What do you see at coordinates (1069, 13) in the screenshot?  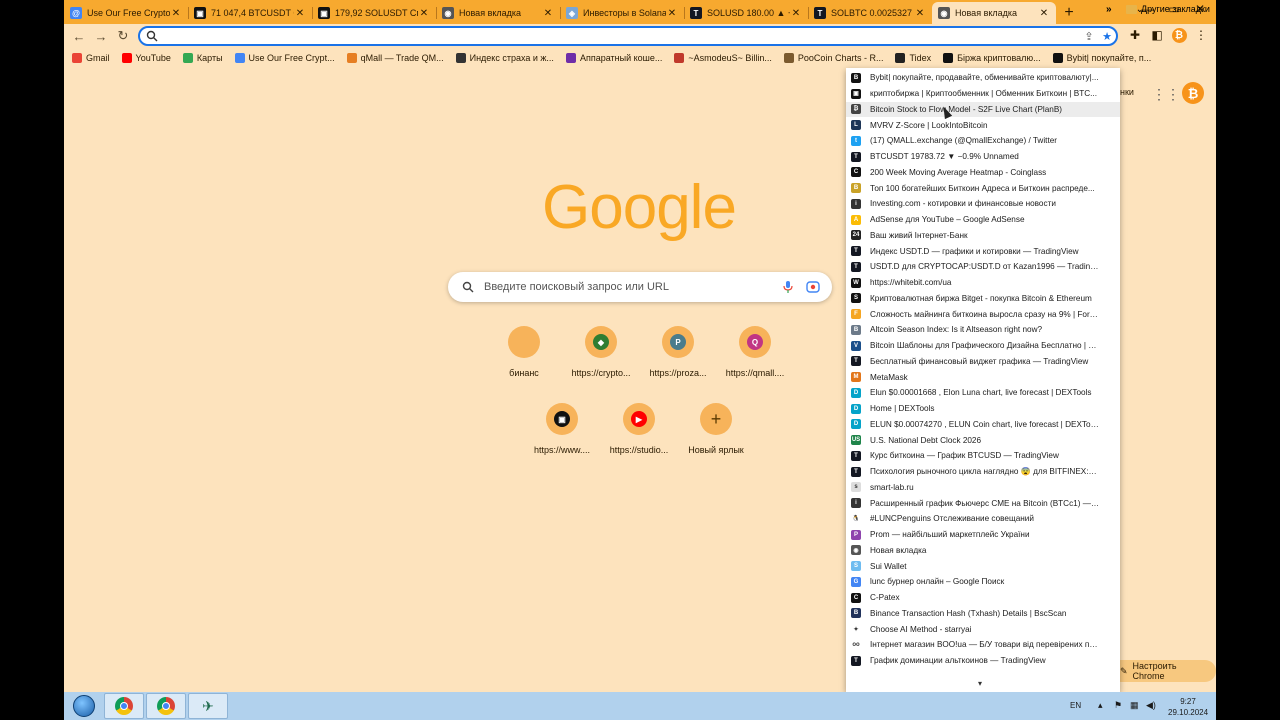 I see `new-tab-button: +` at bounding box center [1069, 13].